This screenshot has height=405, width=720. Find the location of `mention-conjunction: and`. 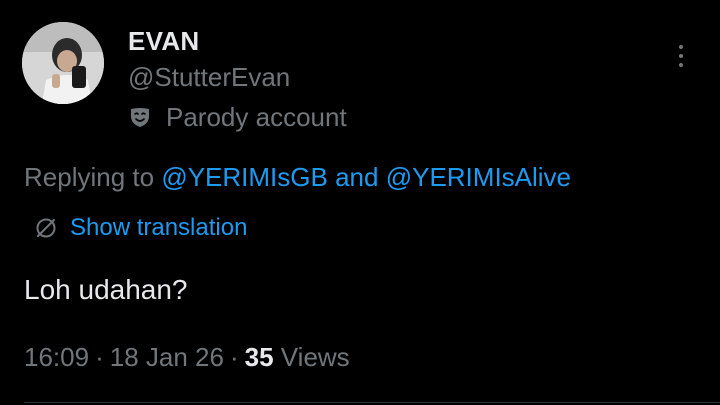

mention-conjunction: and is located at coordinates (357, 177).